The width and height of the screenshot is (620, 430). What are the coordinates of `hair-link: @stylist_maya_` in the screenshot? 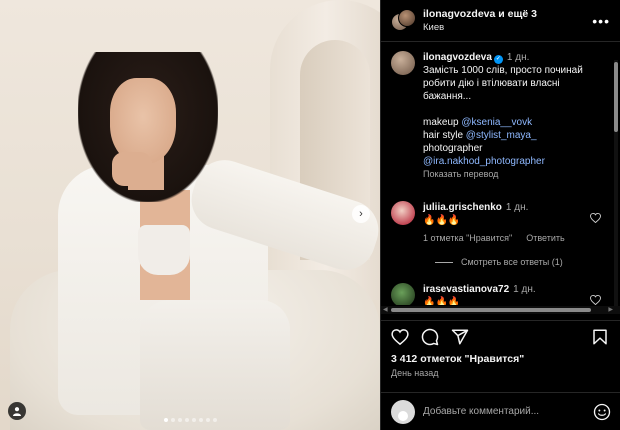 It's located at (501, 135).